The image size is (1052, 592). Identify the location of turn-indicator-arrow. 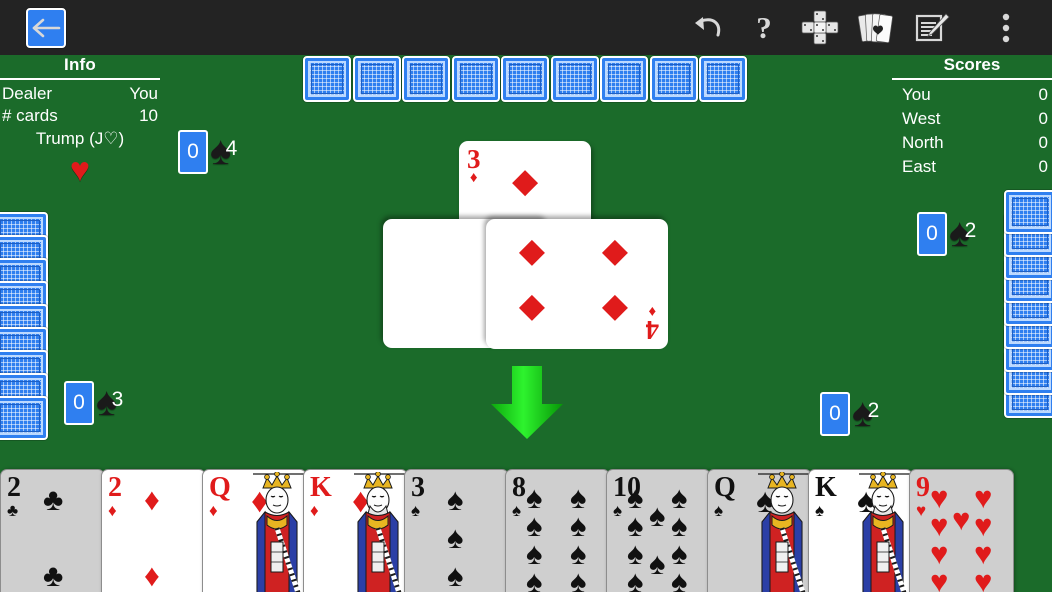
(527, 405).